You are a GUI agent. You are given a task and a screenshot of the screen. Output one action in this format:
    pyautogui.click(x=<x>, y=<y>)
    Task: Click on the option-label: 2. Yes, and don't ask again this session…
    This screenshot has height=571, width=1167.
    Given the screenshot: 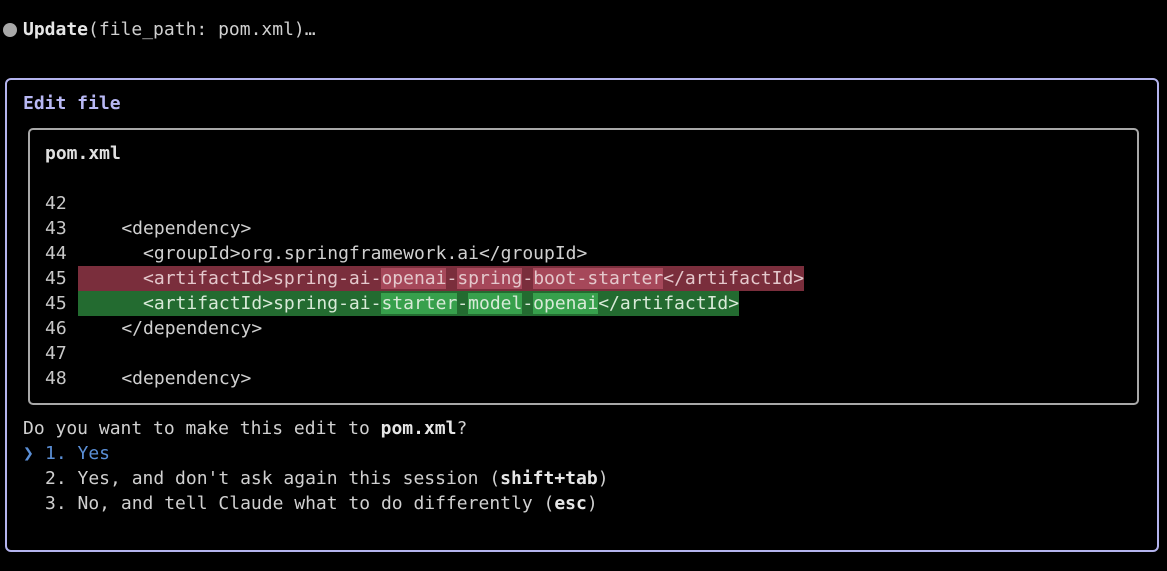 What is the action you would take?
    pyautogui.click(x=327, y=478)
    